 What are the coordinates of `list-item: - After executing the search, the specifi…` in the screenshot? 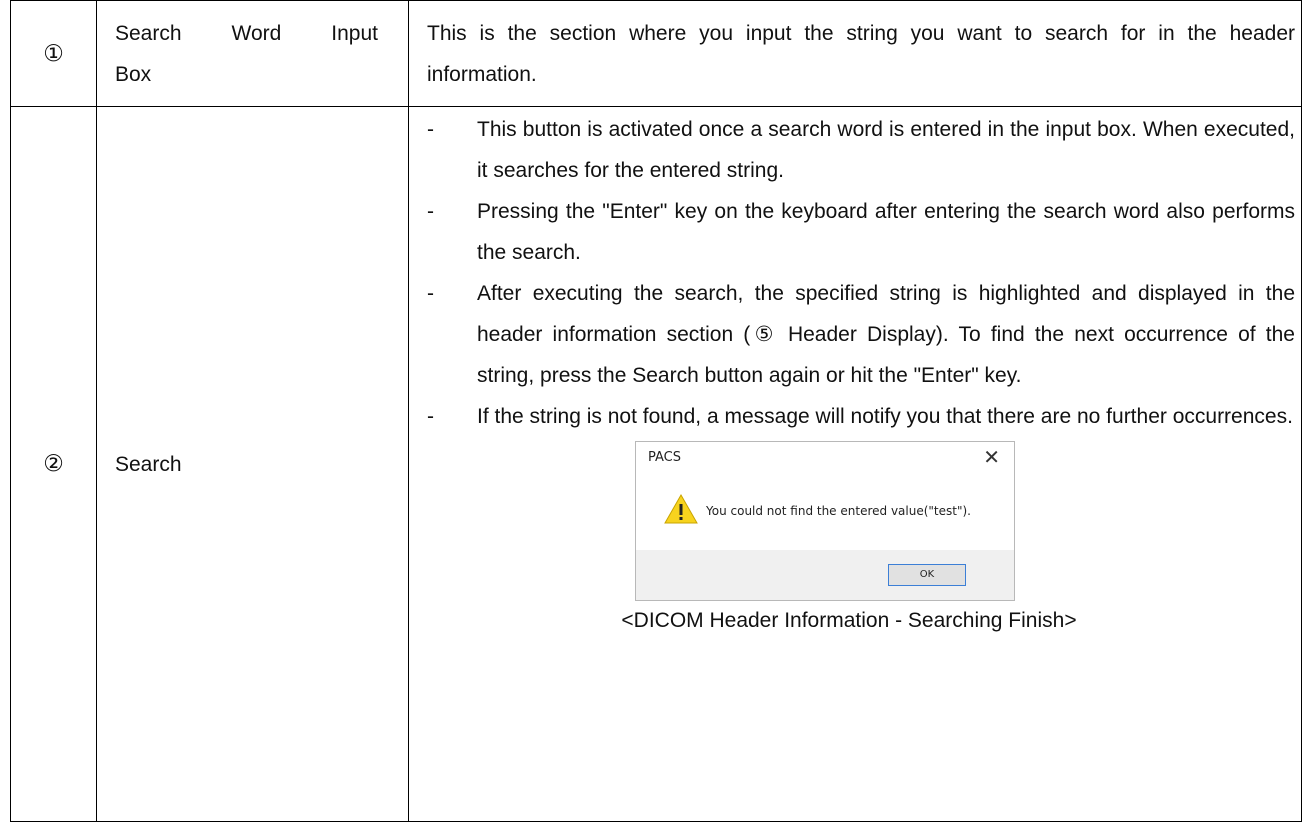 It's located at (861, 334).